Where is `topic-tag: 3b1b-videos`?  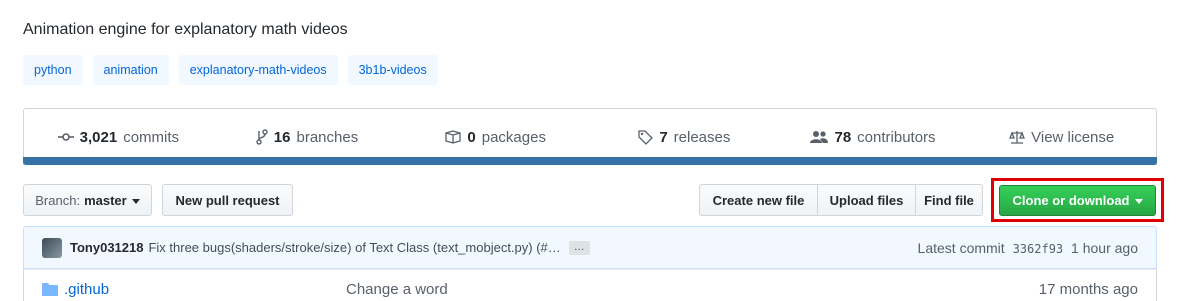
topic-tag: 3b1b-videos is located at coordinates (392, 70).